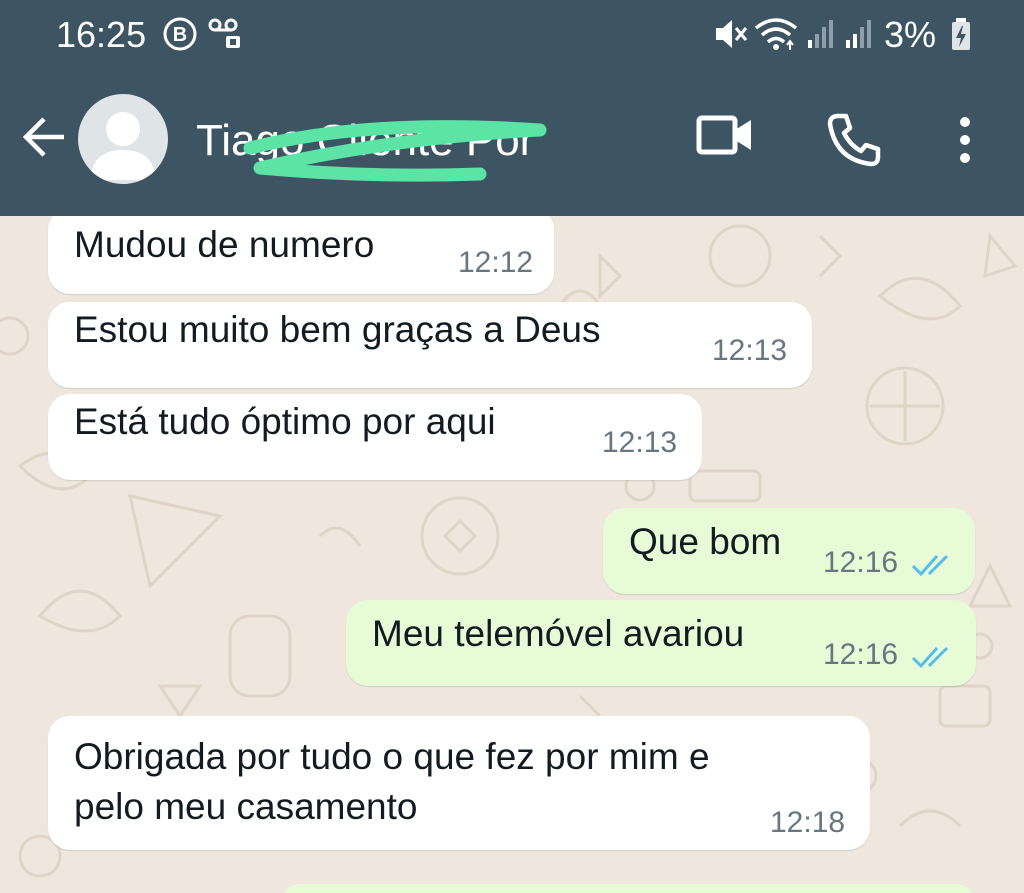 Image resolution: width=1024 pixels, height=893 pixels. What do you see at coordinates (558, 633) in the screenshot?
I see `message-text: Meu telemóvel avariou` at bounding box center [558, 633].